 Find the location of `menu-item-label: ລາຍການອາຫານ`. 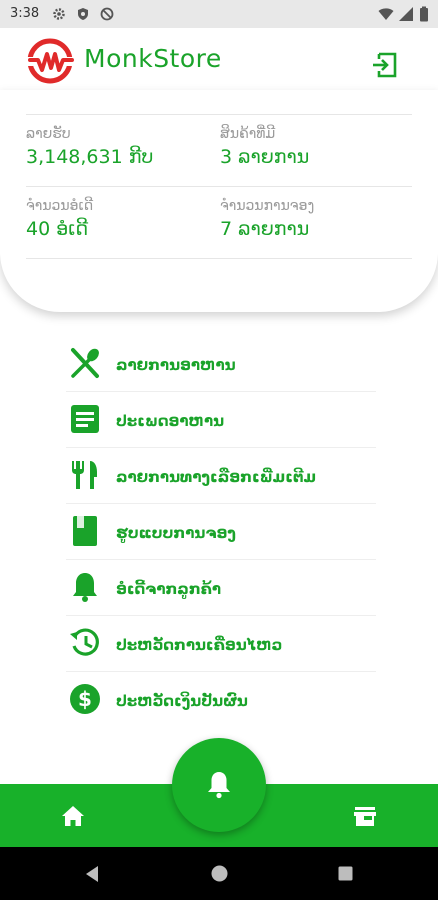

menu-item-label: ລາຍການອາຫານ is located at coordinates (176, 365).